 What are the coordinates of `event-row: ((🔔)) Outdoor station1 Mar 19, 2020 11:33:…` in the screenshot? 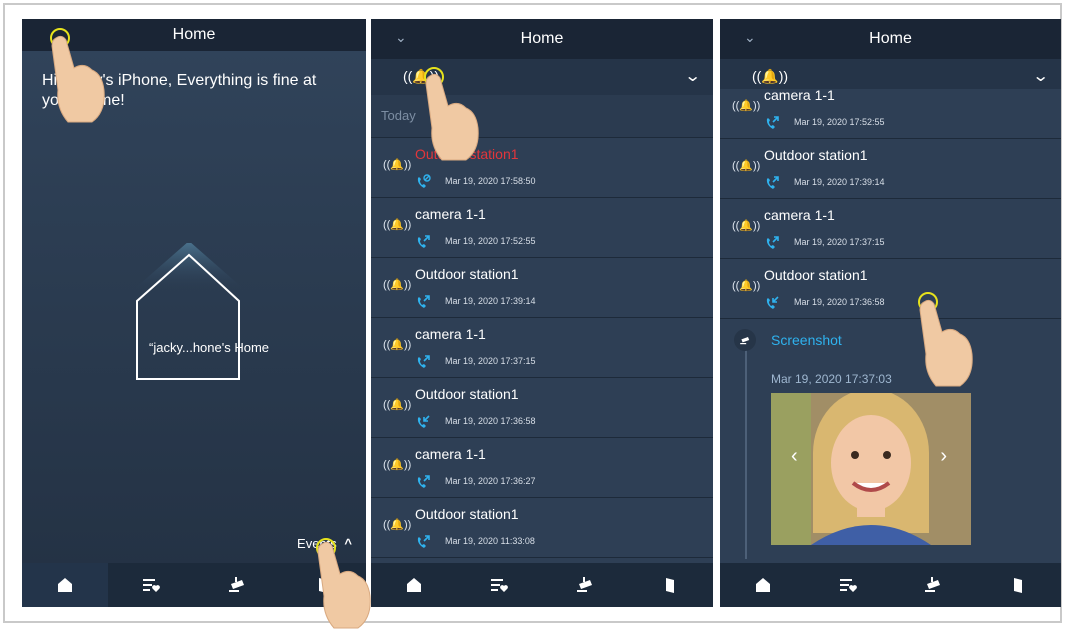 It's located at (542, 528).